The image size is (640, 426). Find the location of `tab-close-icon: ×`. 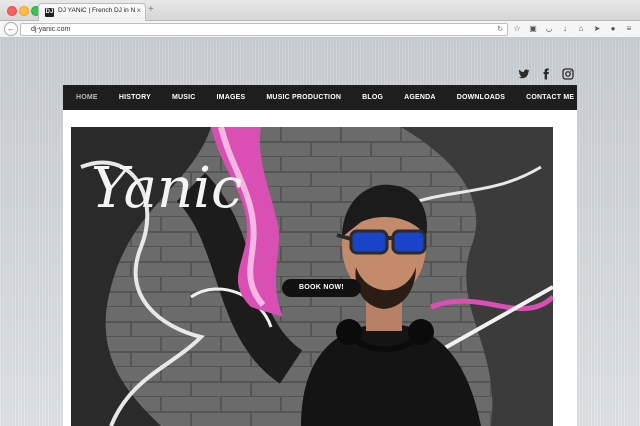

tab-close-icon: × is located at coordinates (138, 10).